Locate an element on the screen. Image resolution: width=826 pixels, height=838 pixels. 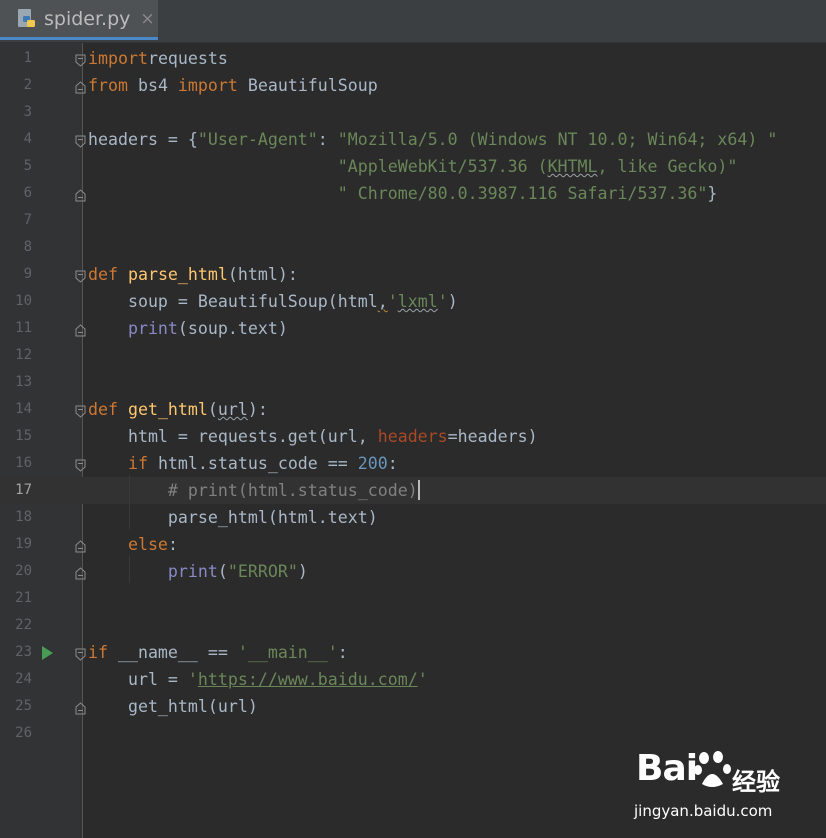
code-token: : is located at coordinates (342, 652).